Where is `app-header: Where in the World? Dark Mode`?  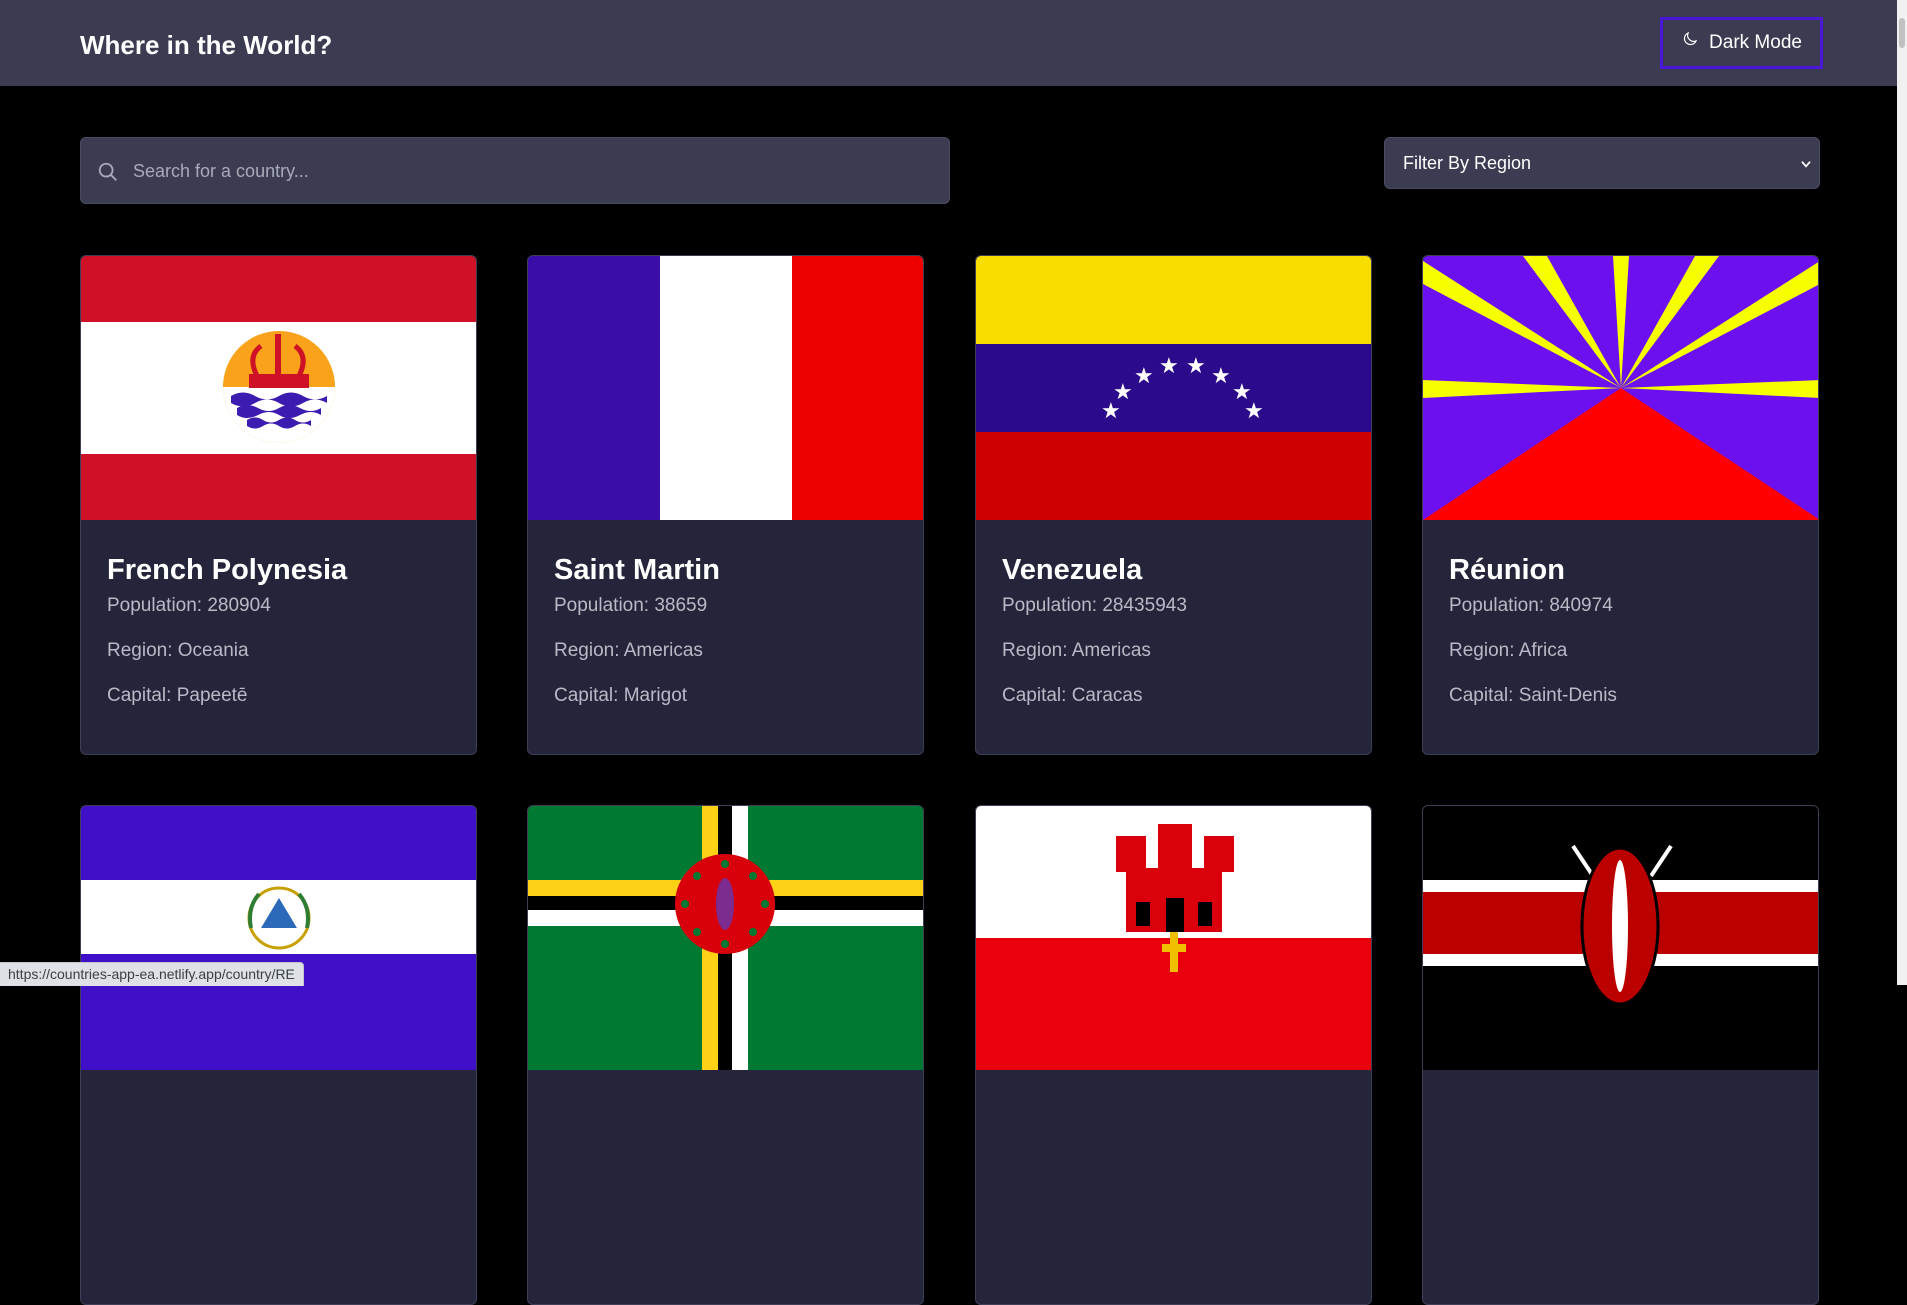
app-header: Where in the World? Dark Mode is located at coordinates (948, 43).